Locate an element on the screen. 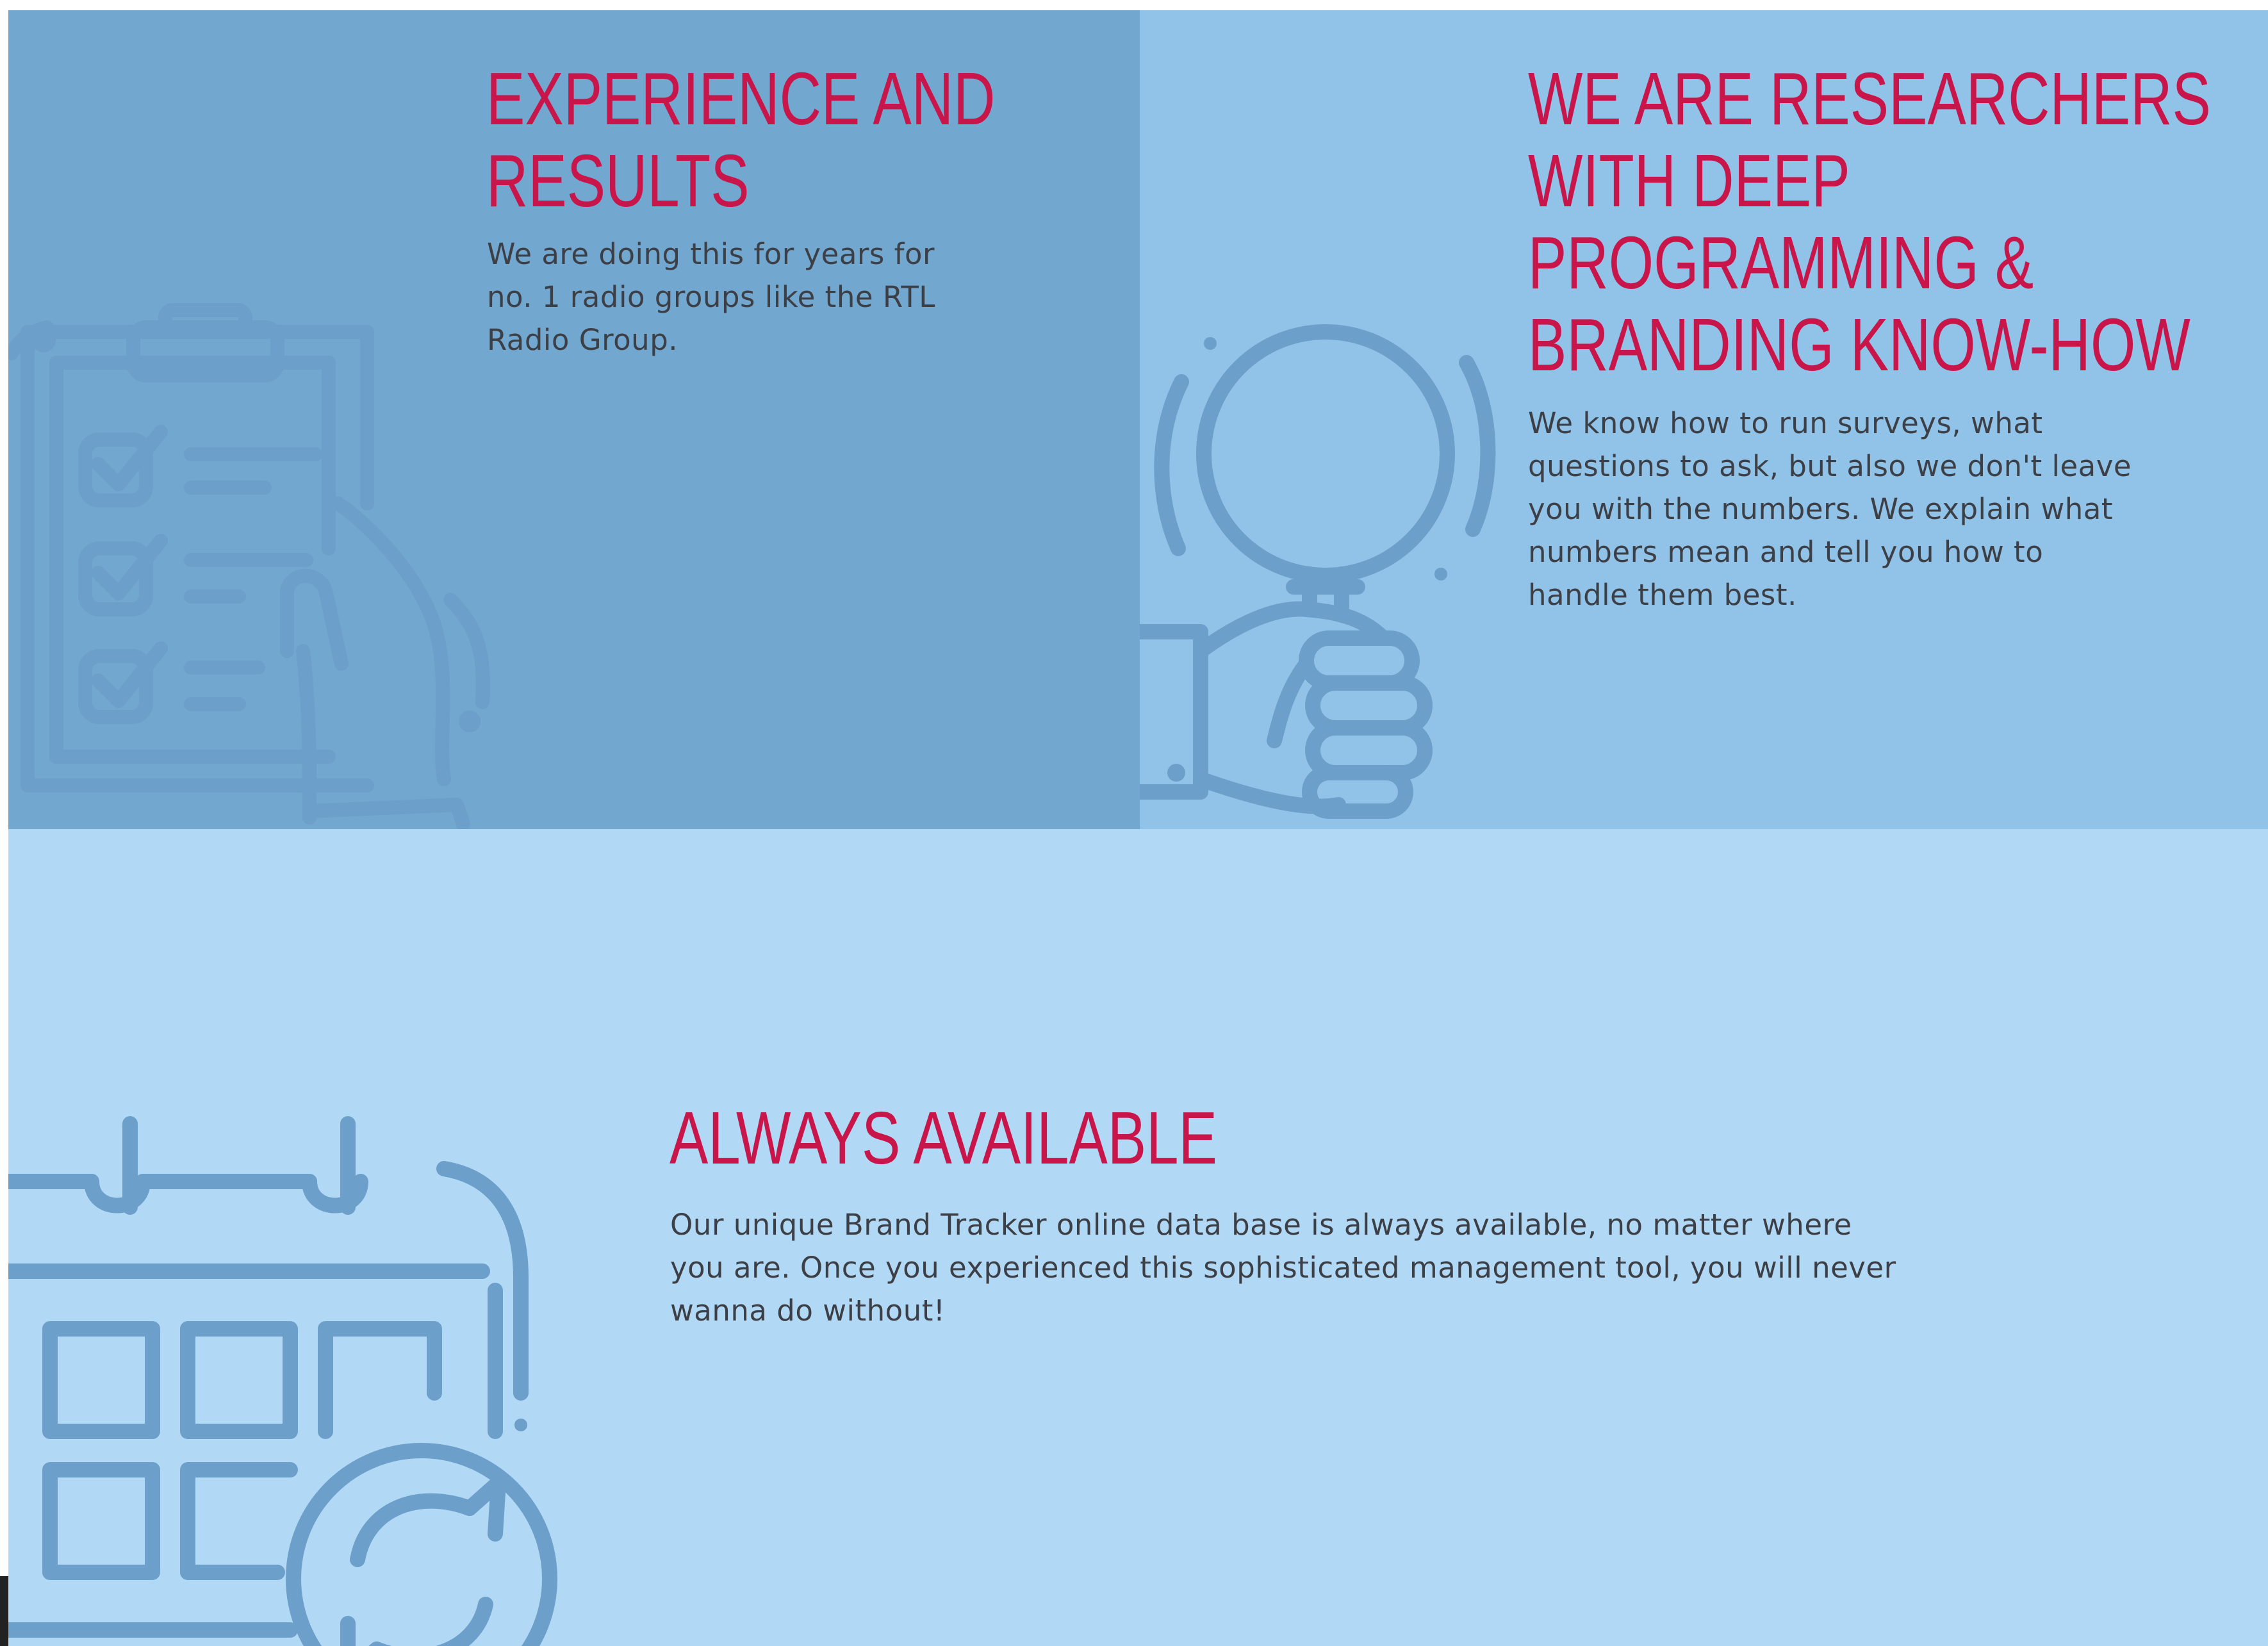 The height and width of the screenshot is (1646, 2268). feature-title-available: ALWAYS AVAILABLE is located at coordinates (1019, 1138).